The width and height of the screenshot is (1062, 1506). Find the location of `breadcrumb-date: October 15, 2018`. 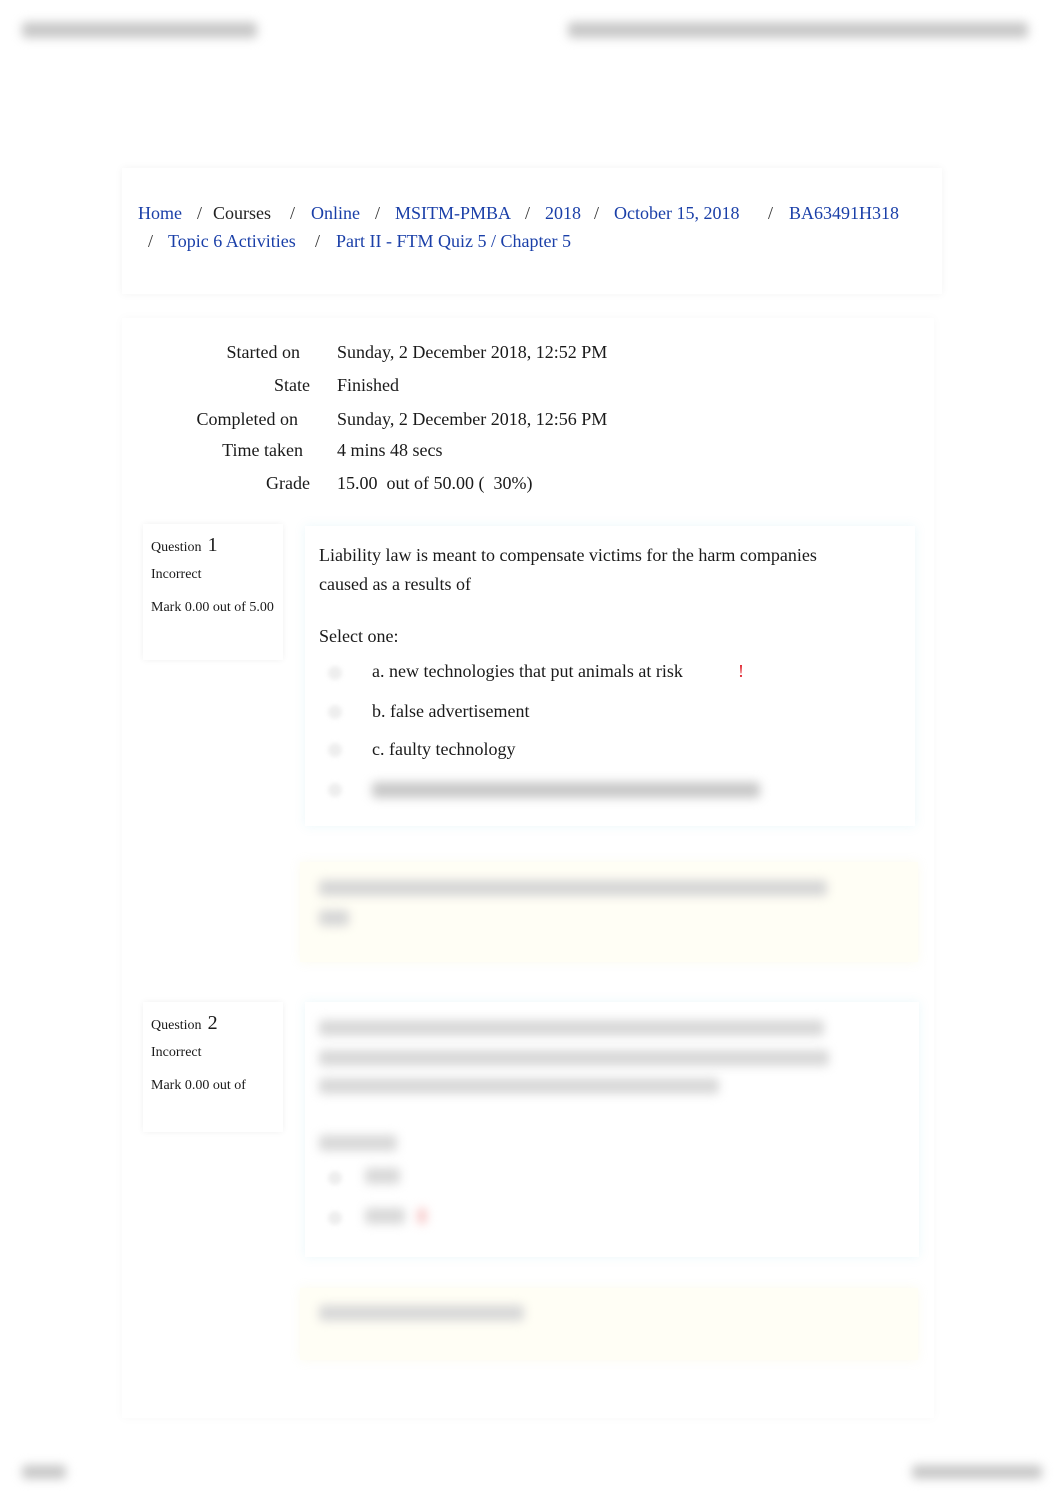

breadcrumb-date: October 15, 2018 is located at coordinates (676, 213).